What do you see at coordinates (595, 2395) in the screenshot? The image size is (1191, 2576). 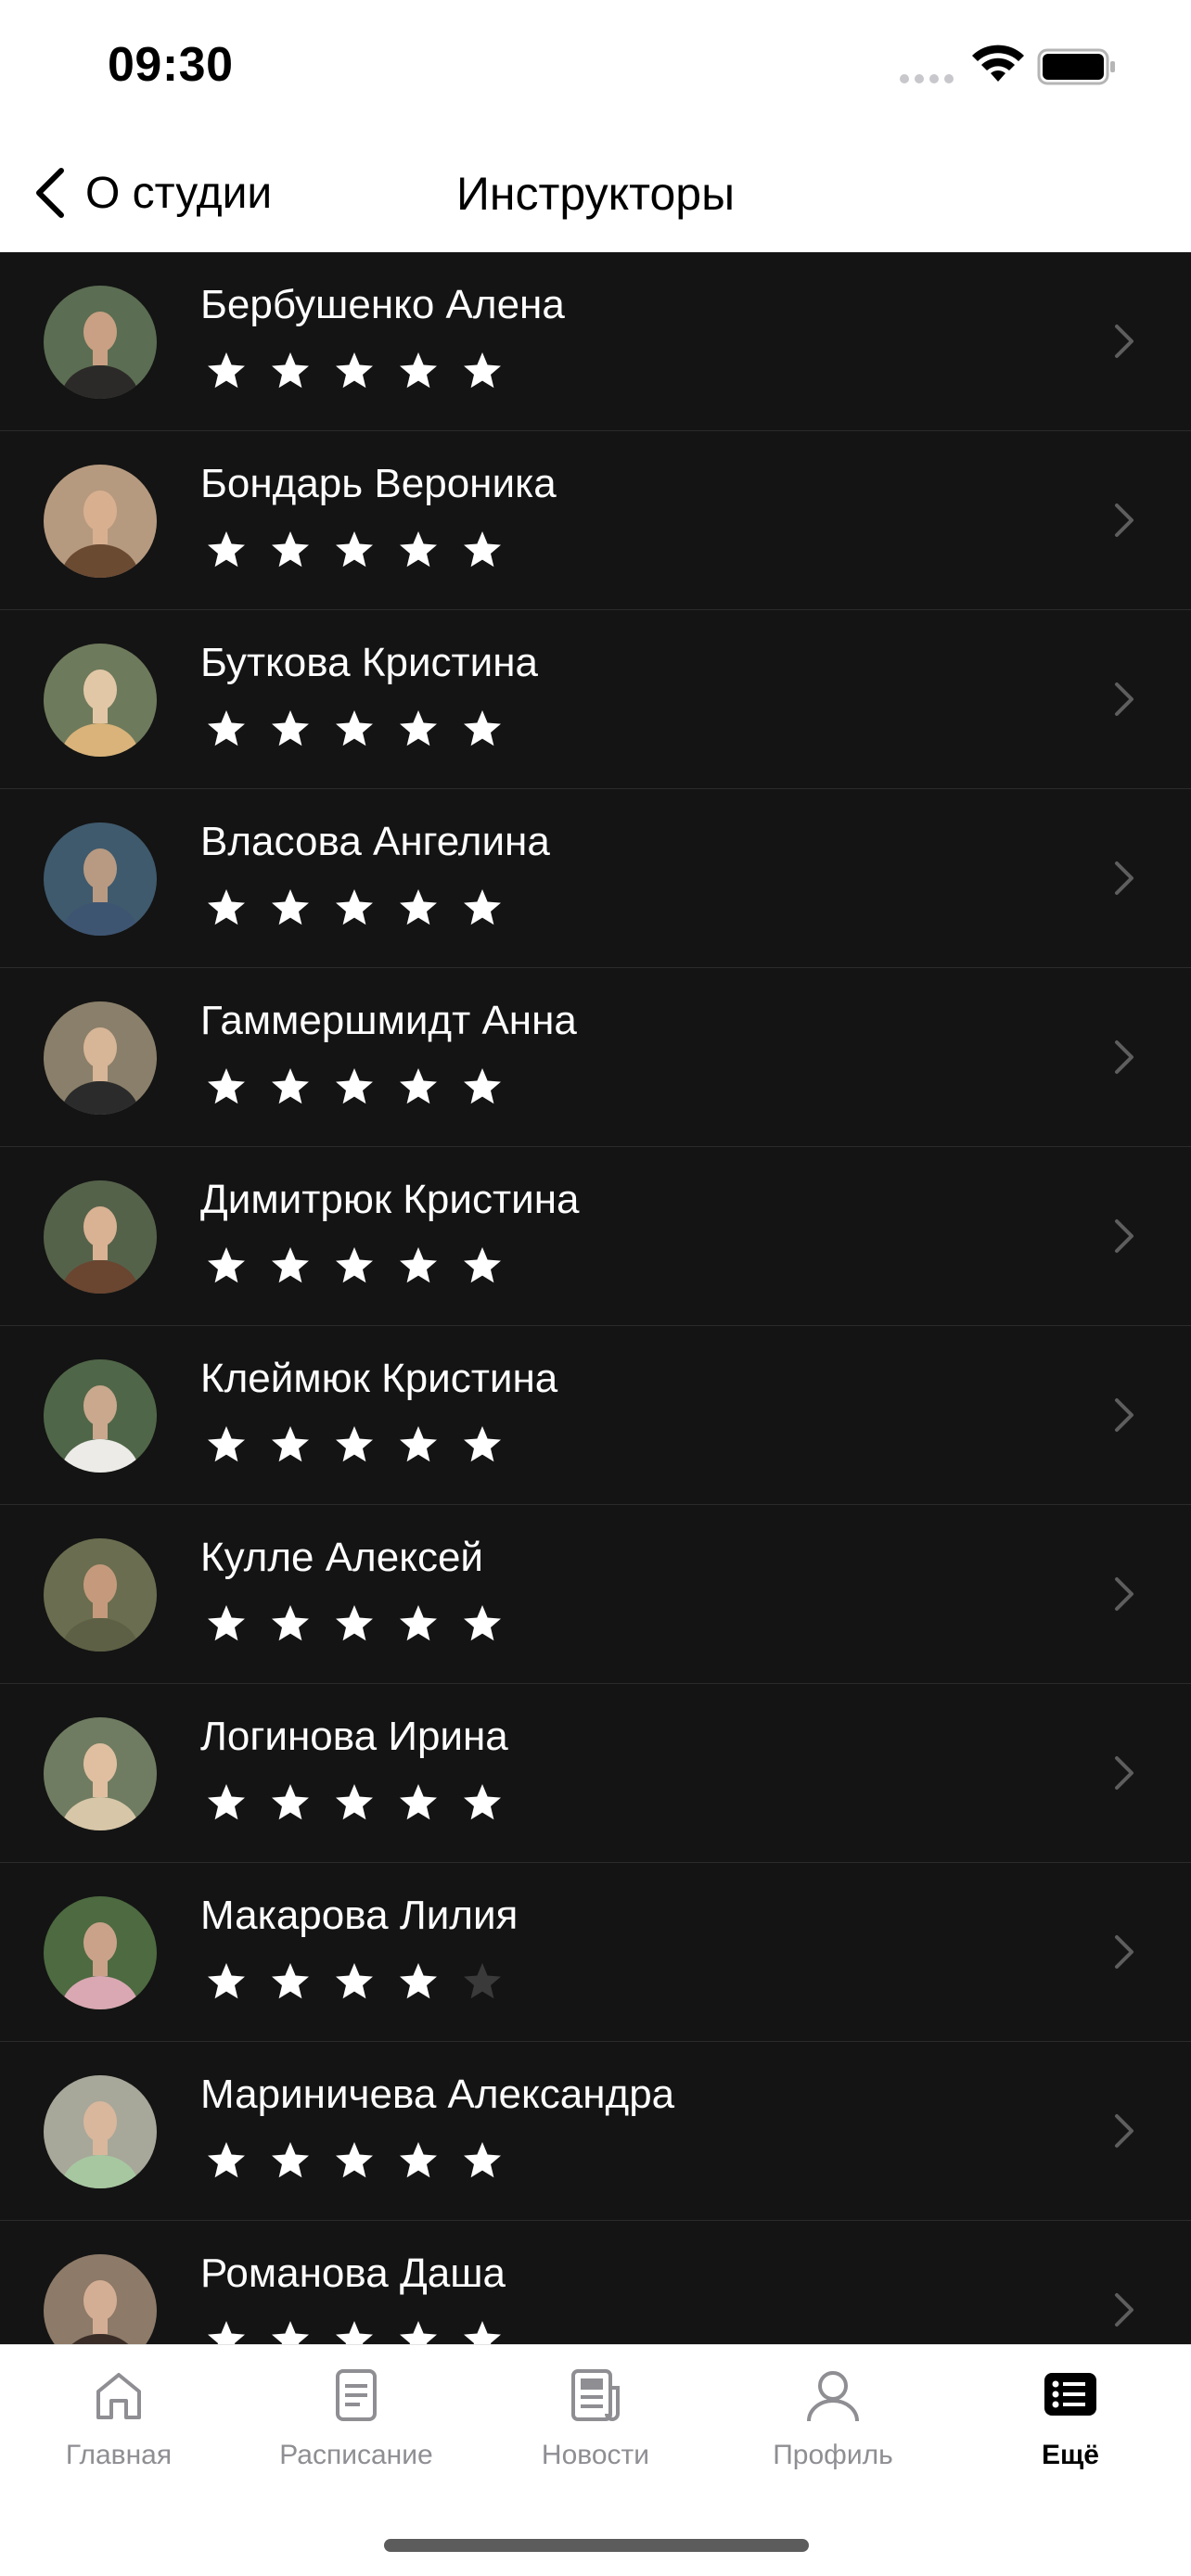 I see `news-icon` at bounding box center [595, 2395].